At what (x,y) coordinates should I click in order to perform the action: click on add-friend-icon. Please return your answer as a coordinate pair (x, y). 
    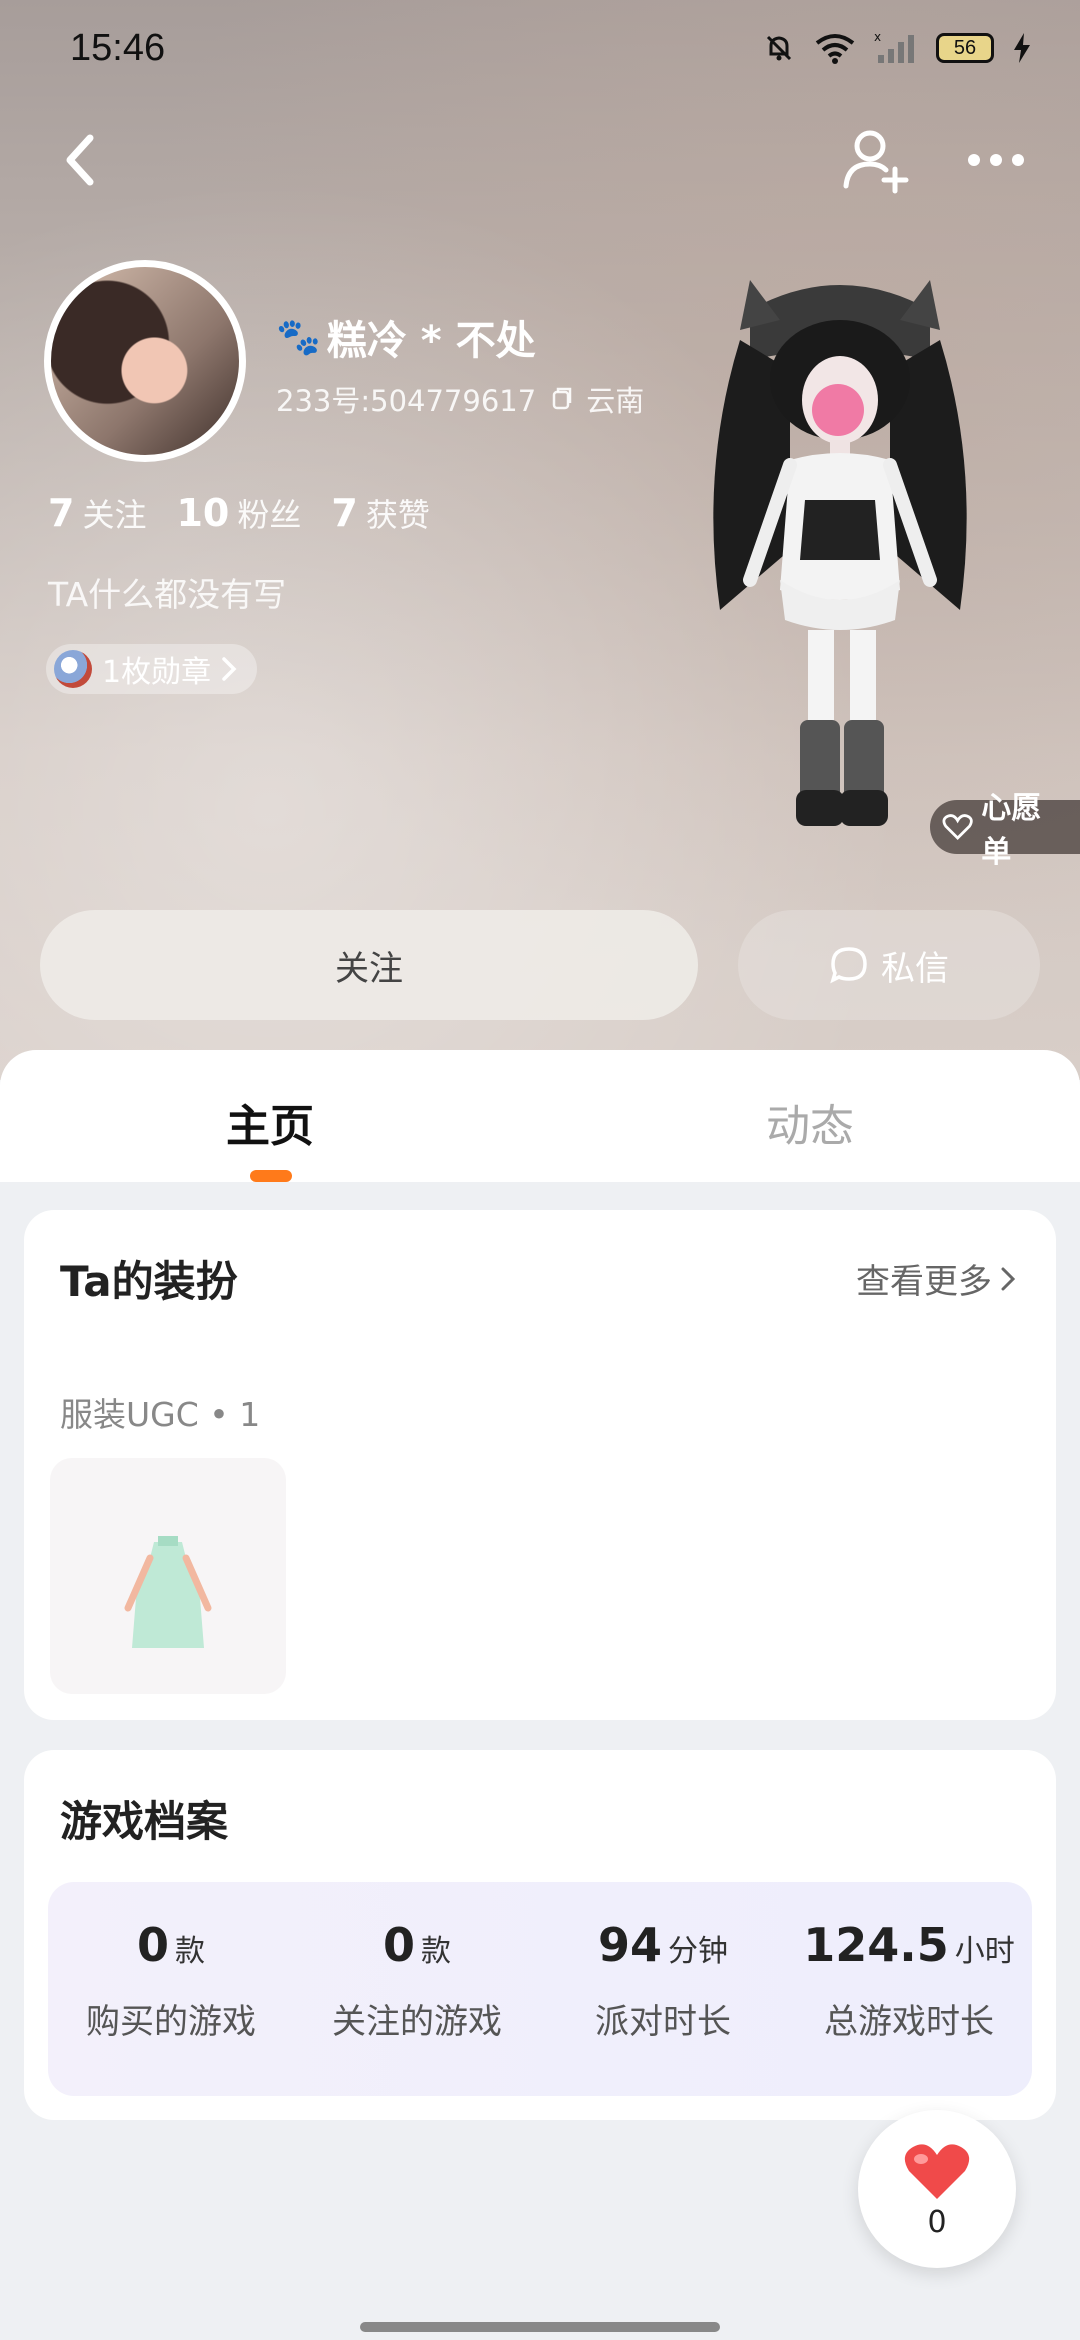
    Looking at the image, I should click on (876, 162).